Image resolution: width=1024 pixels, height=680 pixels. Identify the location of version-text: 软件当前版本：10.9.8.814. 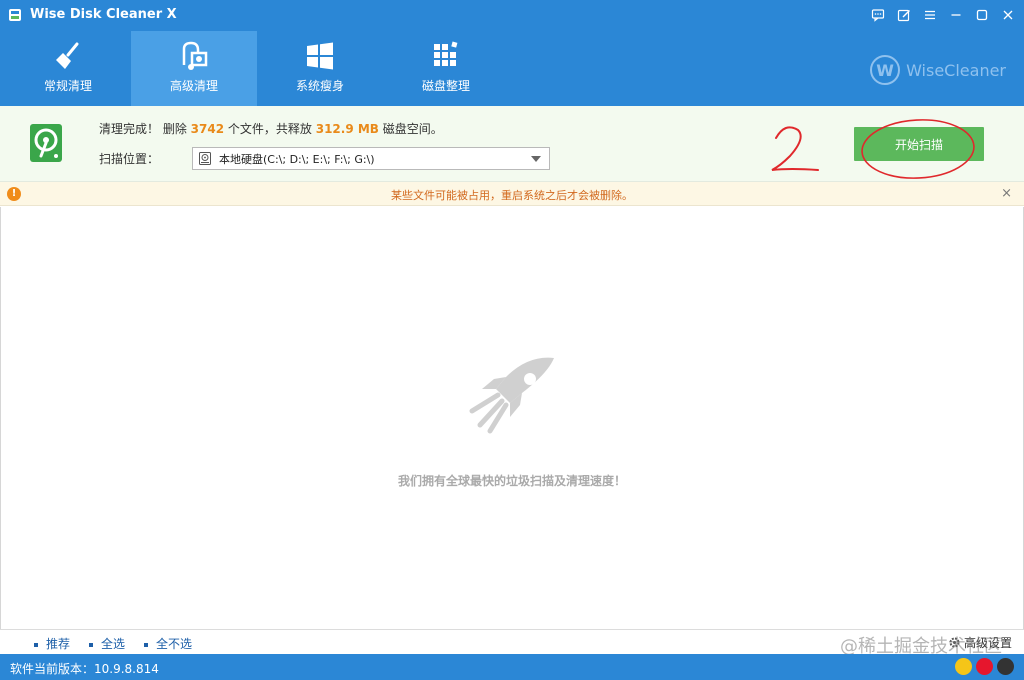
(84, 669).